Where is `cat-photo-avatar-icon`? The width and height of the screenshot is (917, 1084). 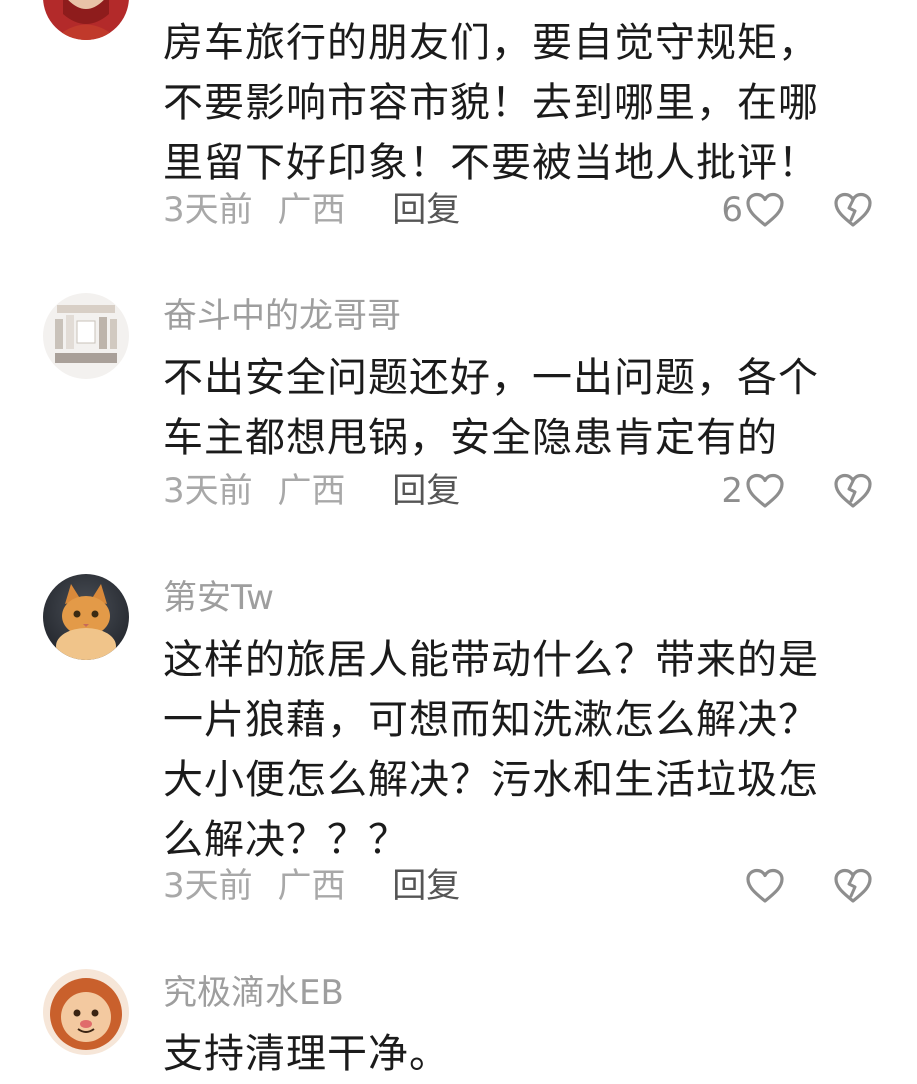 cat-photo-avatar-icon is located at coordinates (86, 617).